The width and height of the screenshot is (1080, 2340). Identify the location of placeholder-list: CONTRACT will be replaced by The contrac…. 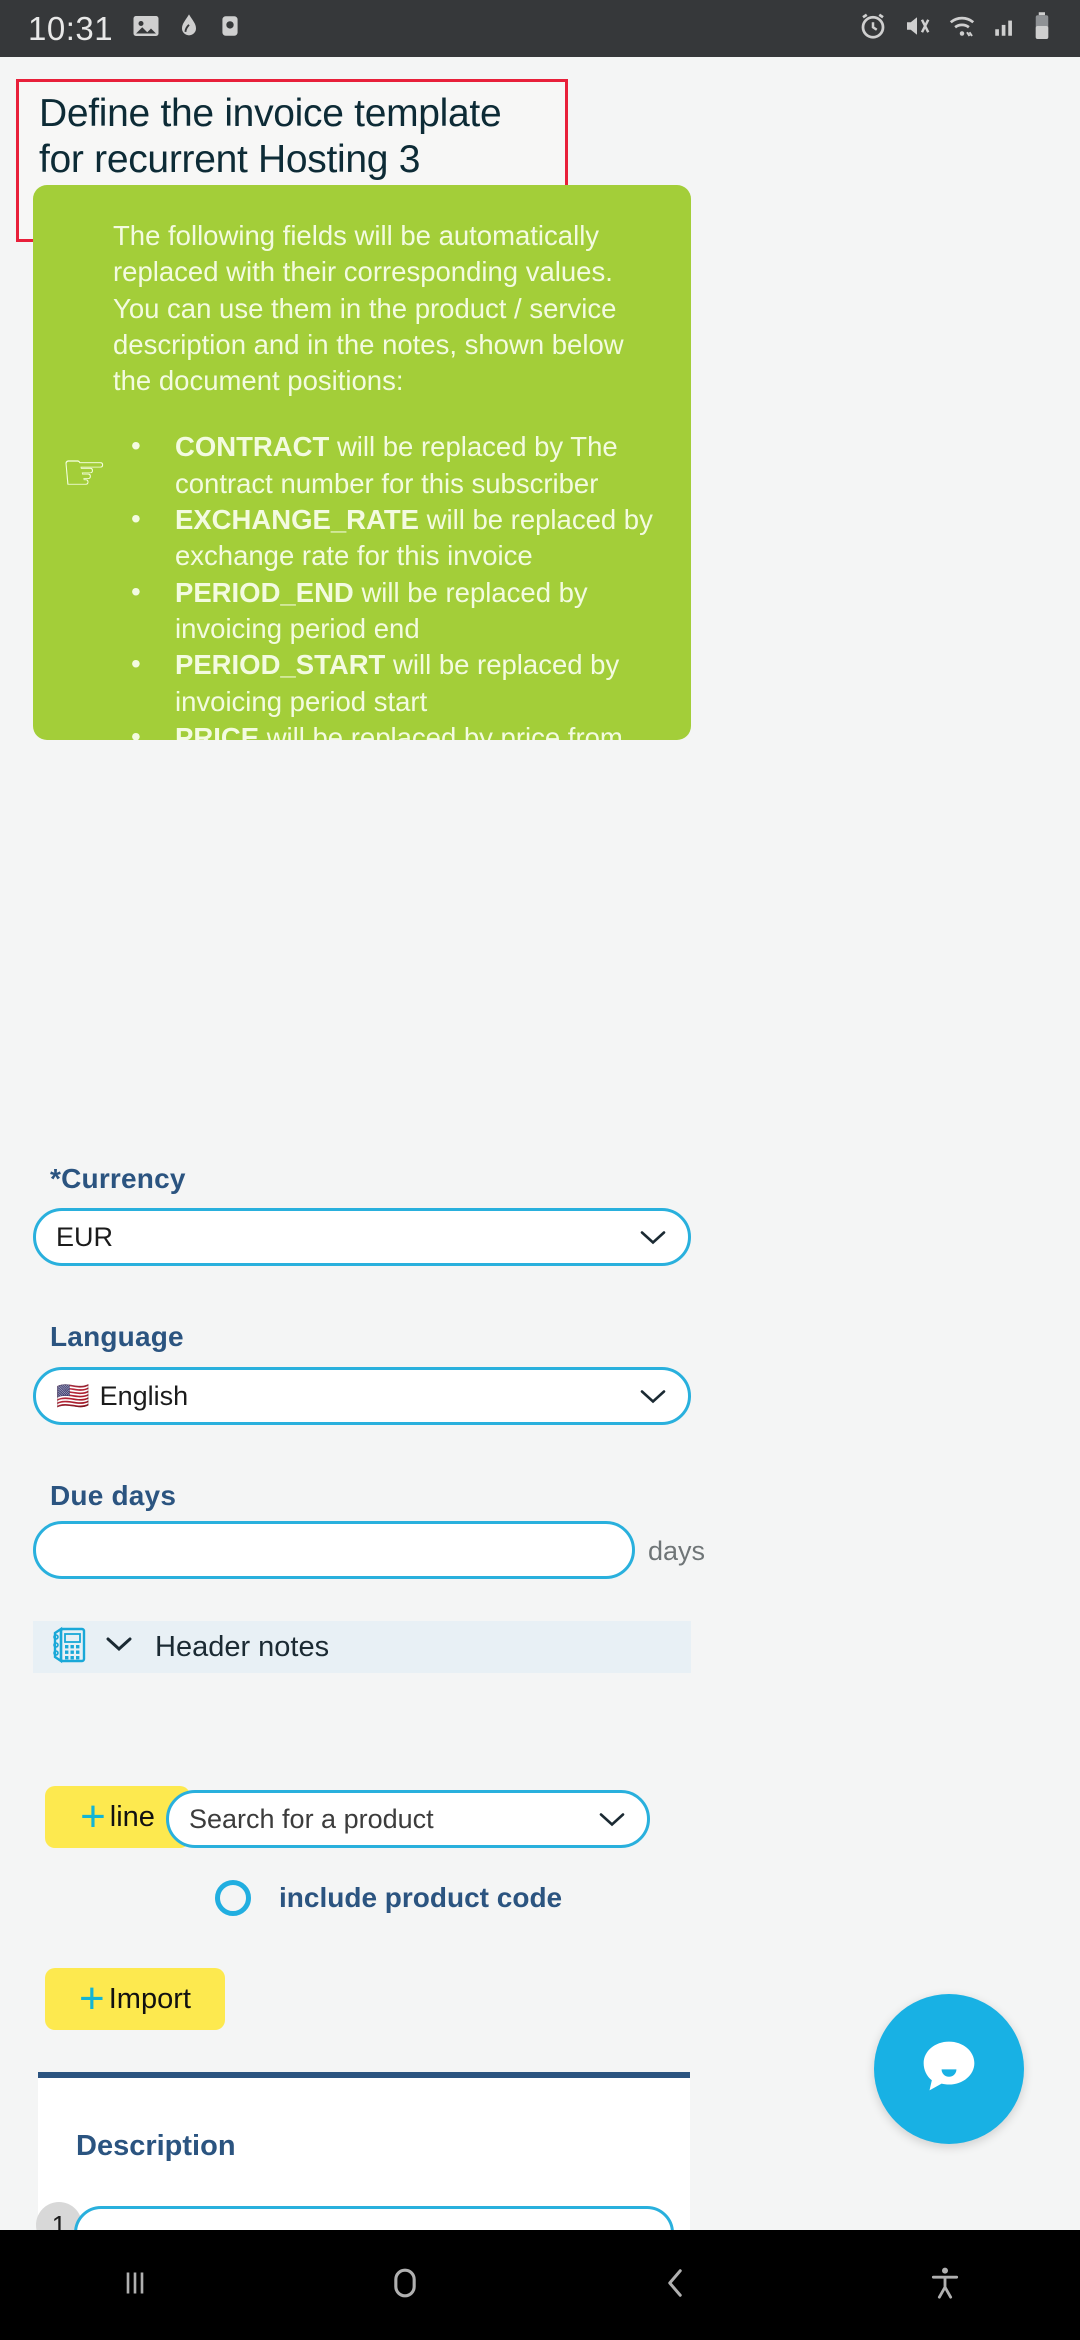
(391, 584).